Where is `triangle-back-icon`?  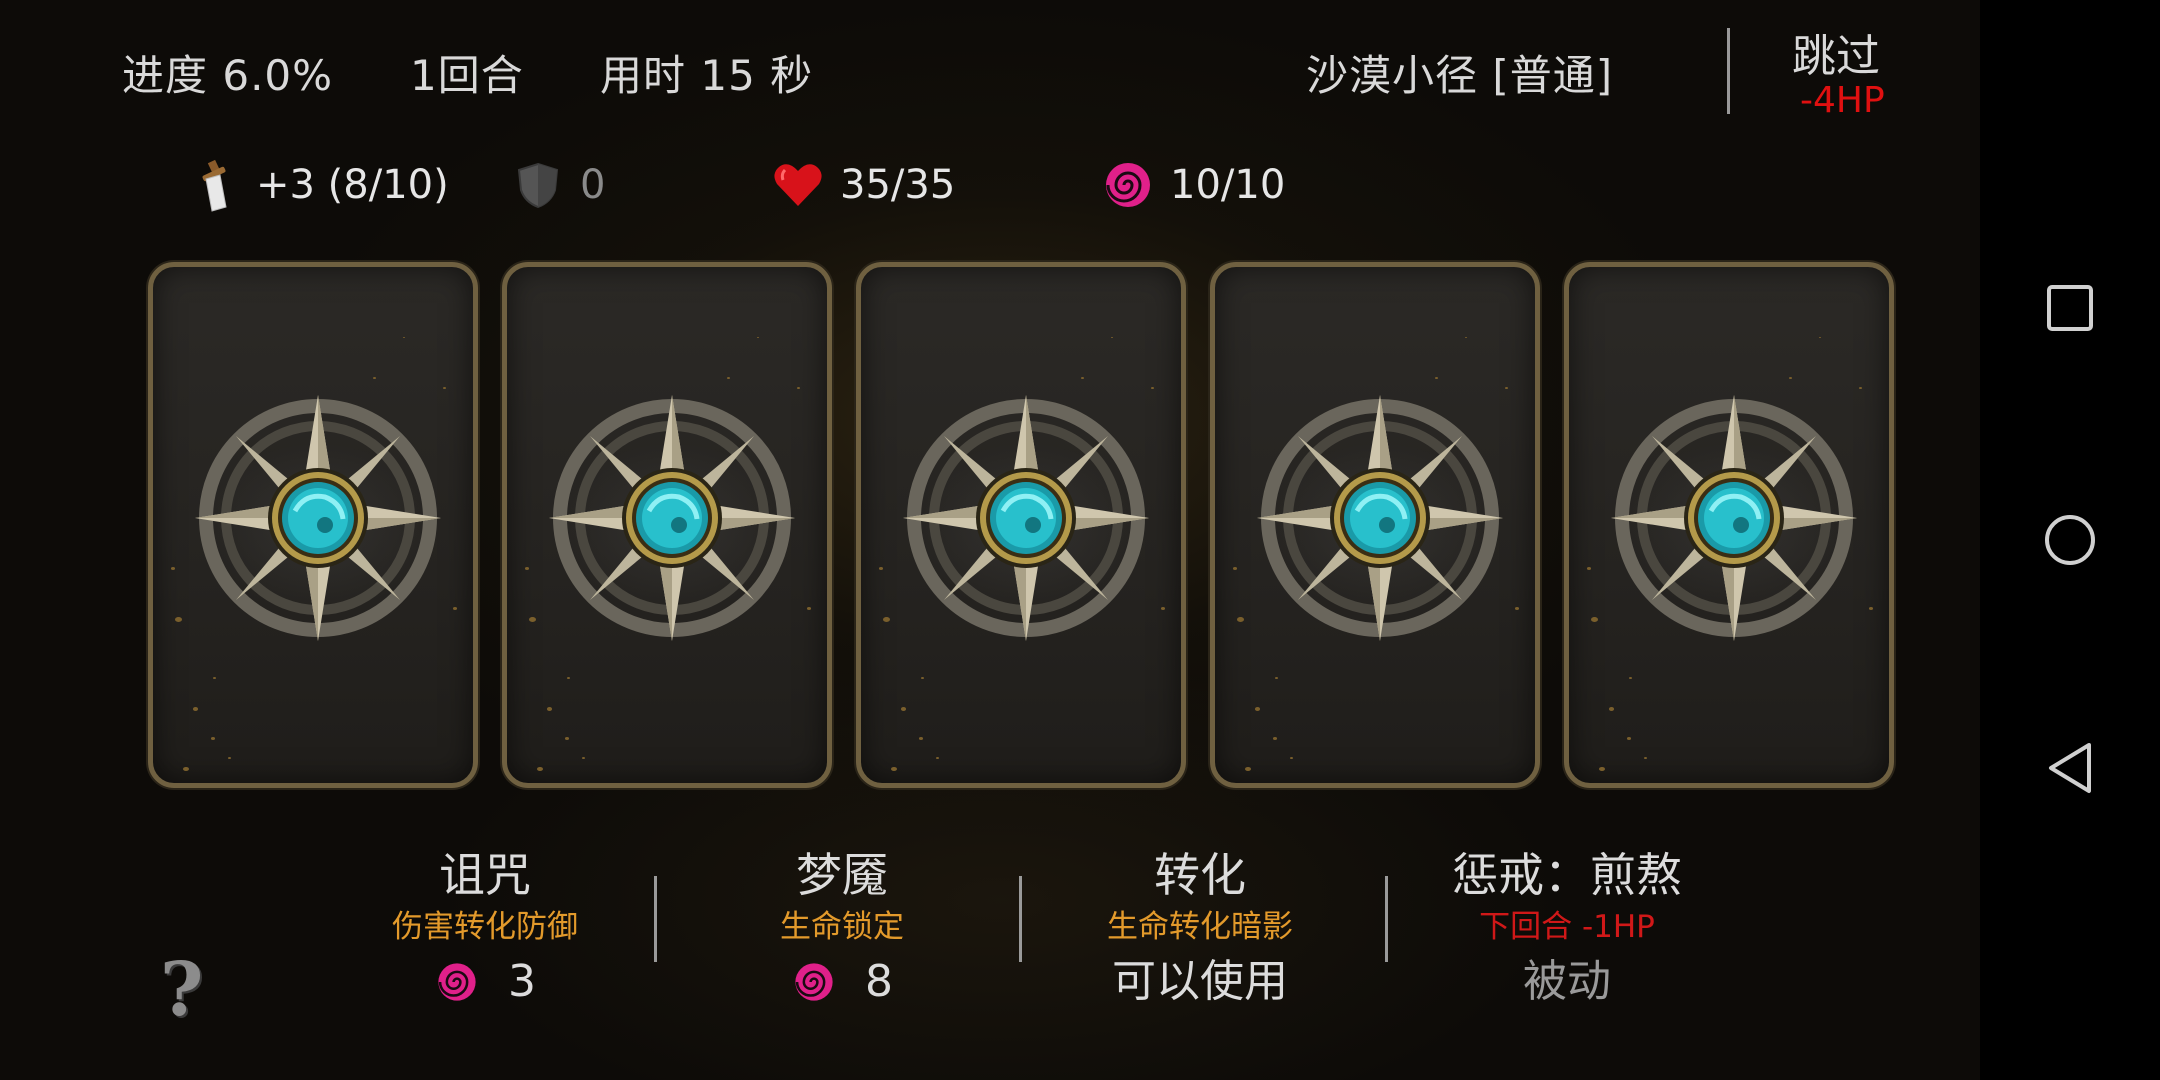
triangle-back-icon is located at coordinates (2070, 768).